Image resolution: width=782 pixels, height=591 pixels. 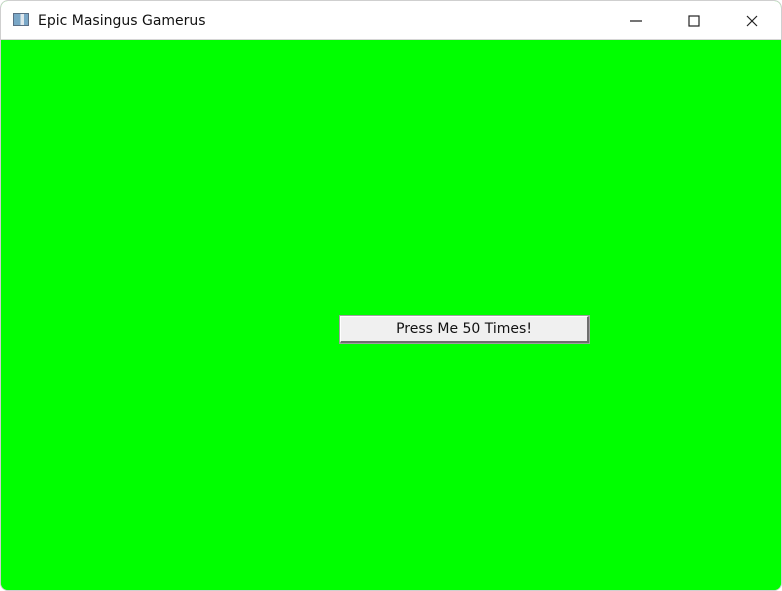 What do you see at coordinates (21, 19) in the screenshot?
I see `app-window-icon` at bounding box center [21, 19].